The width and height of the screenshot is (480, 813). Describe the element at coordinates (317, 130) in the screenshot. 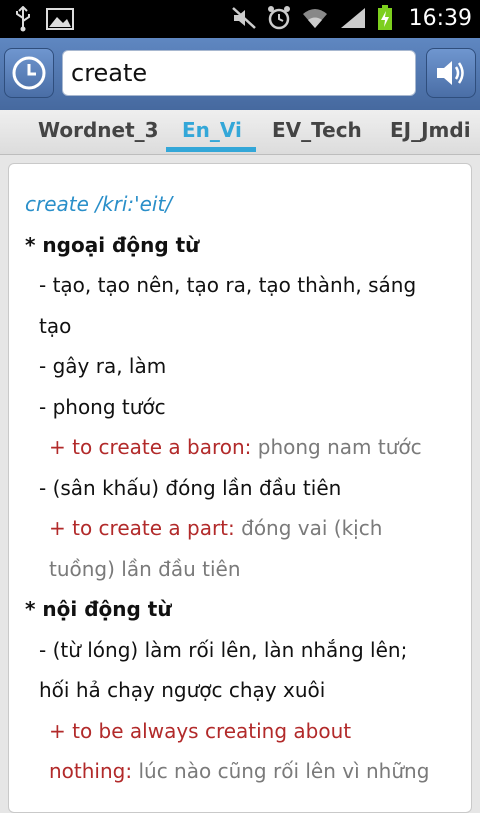

I see `tab-ev-tech: EV_Tech` at that location.